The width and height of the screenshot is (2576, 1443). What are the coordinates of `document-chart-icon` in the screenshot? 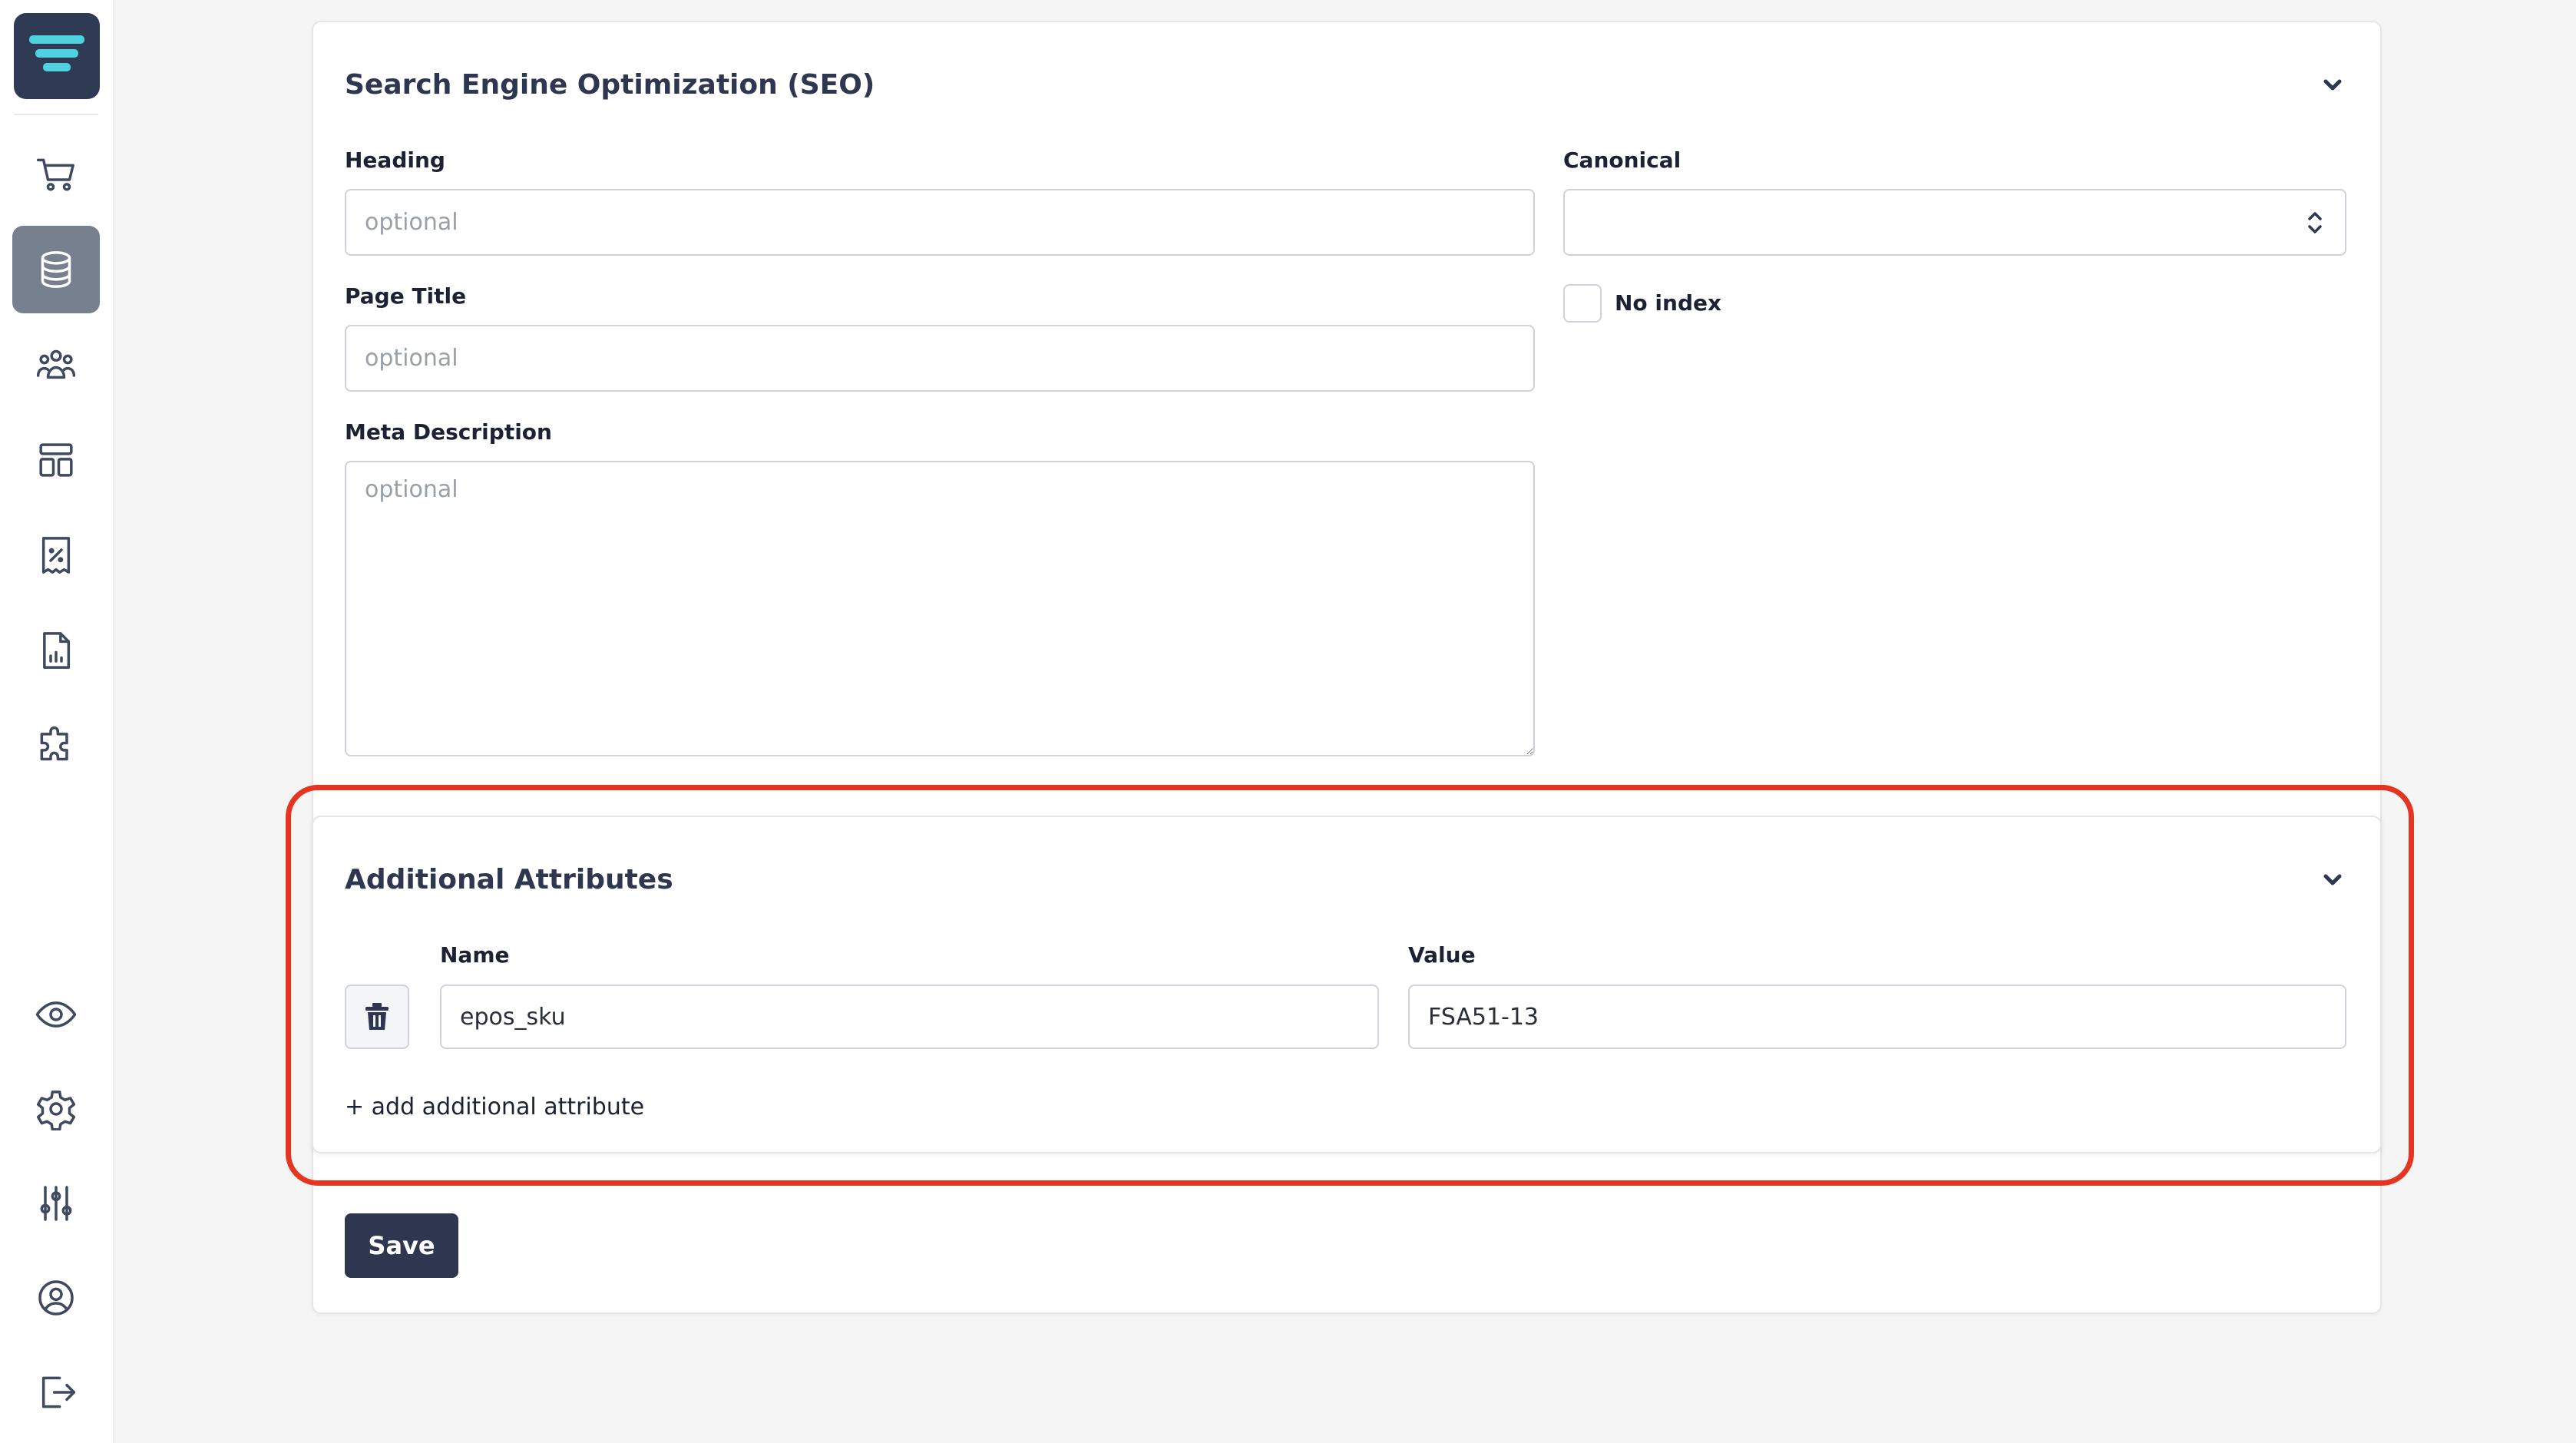 It's located at (57, 651).